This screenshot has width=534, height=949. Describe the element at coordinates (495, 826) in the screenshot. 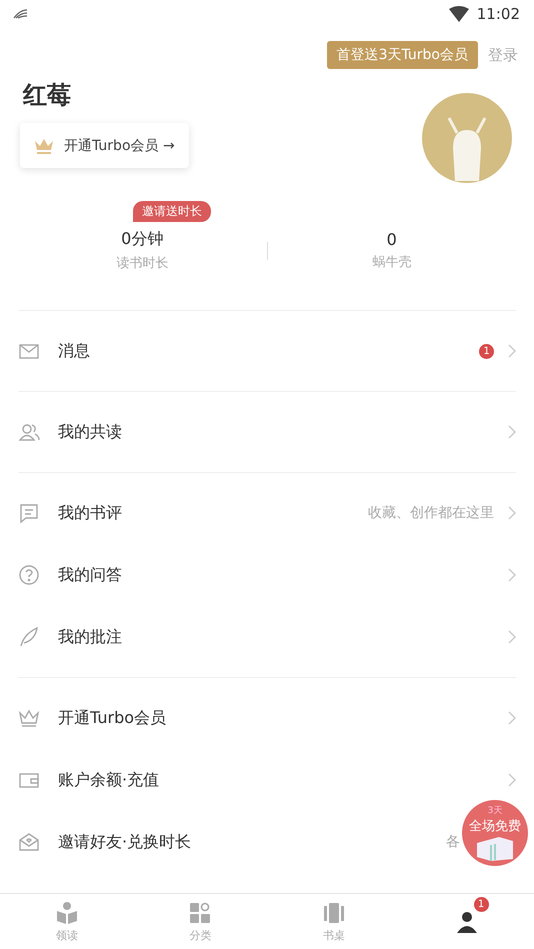

I see `promo-title: 全场免费` at that location.